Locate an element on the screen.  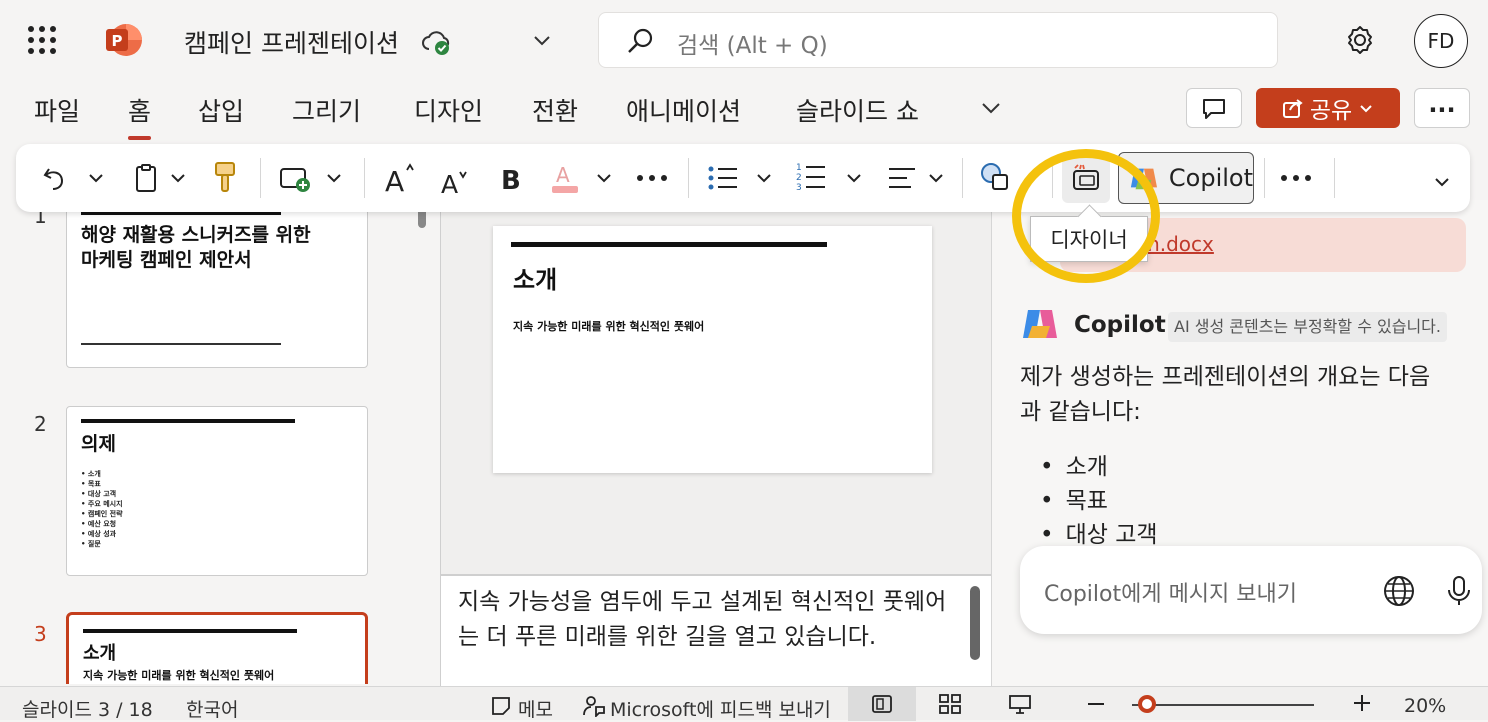
normal-view-icon is located at coordinates (882, 704).